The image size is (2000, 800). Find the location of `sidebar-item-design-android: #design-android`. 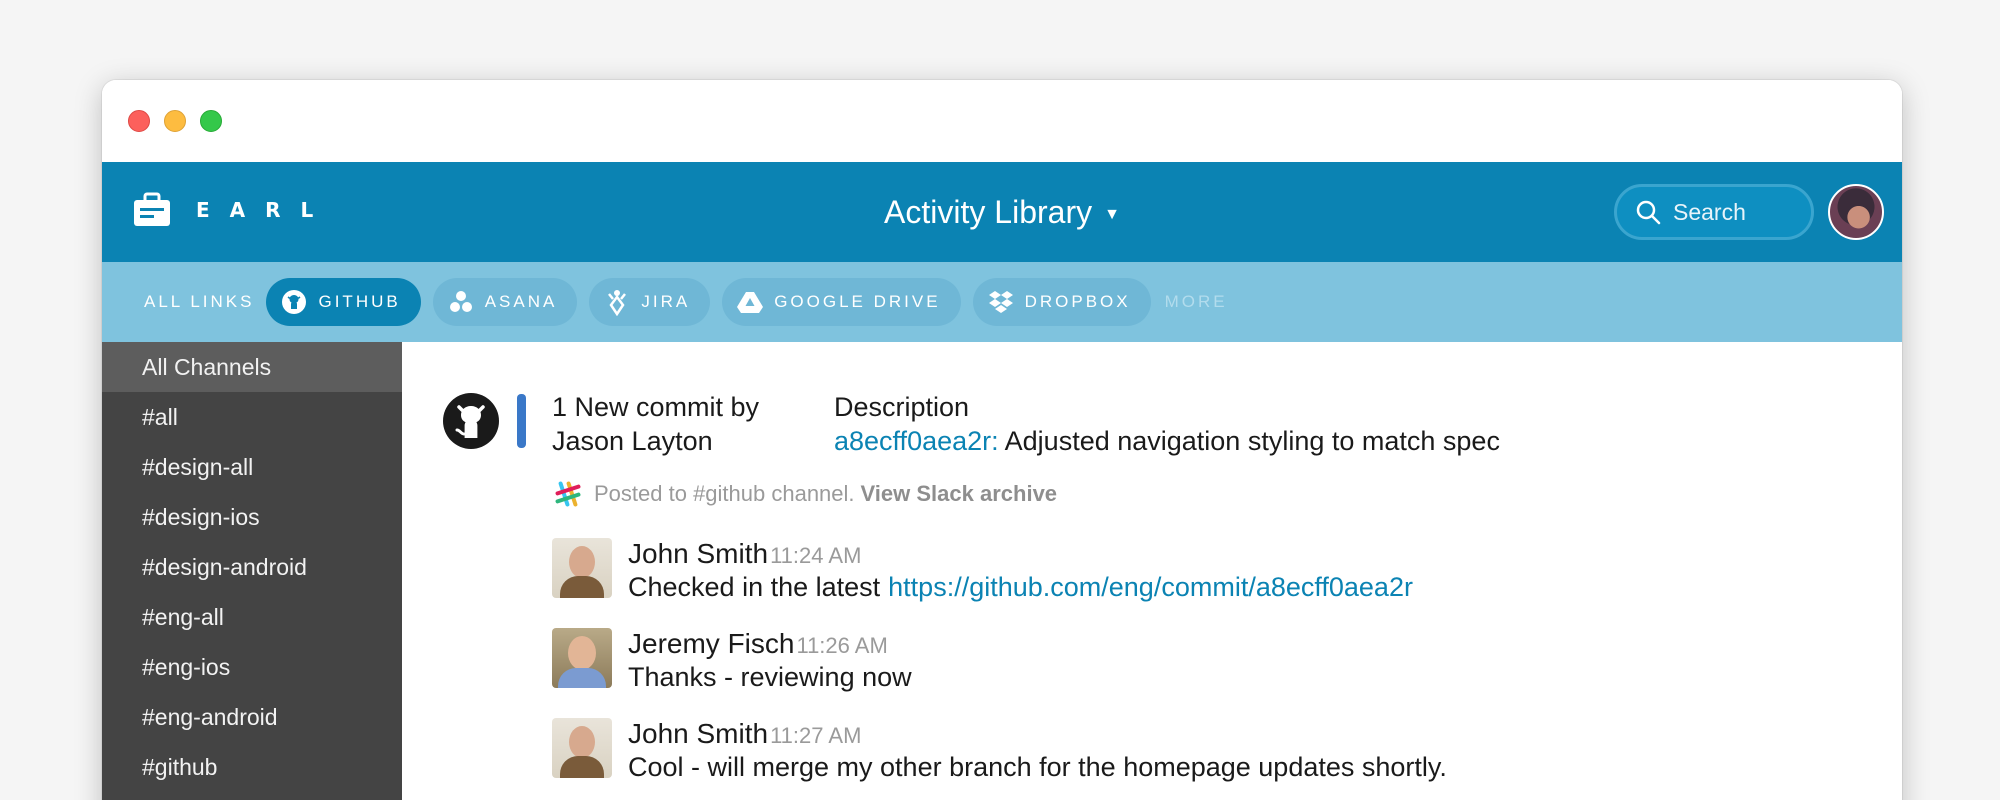

sidebar-item-design-android: #design-android is located at coordinates (252, 567).